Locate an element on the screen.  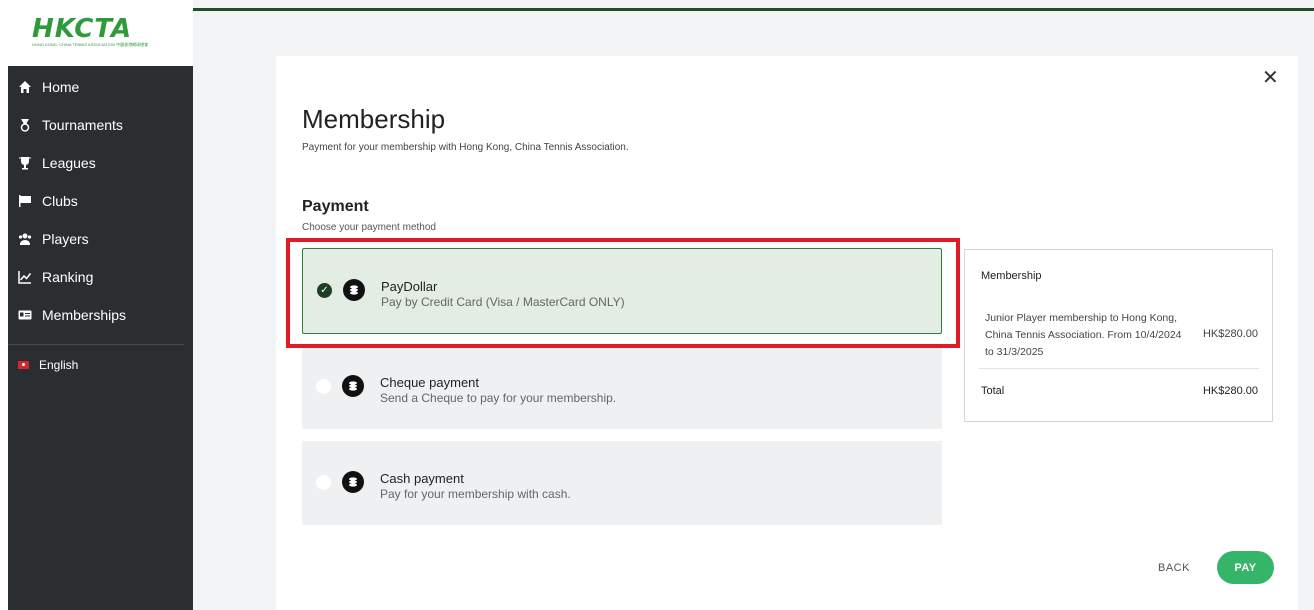
sidebar-item-ranking: Ranking is located at coordinates (100, 277).